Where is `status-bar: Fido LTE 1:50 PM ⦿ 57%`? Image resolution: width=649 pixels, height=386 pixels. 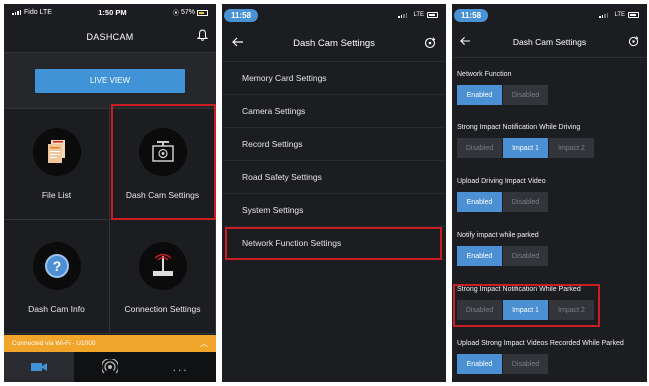 status-bar: Fido LTE 1:50 PM ⦿ 57% is located at coordinates (110, 12).